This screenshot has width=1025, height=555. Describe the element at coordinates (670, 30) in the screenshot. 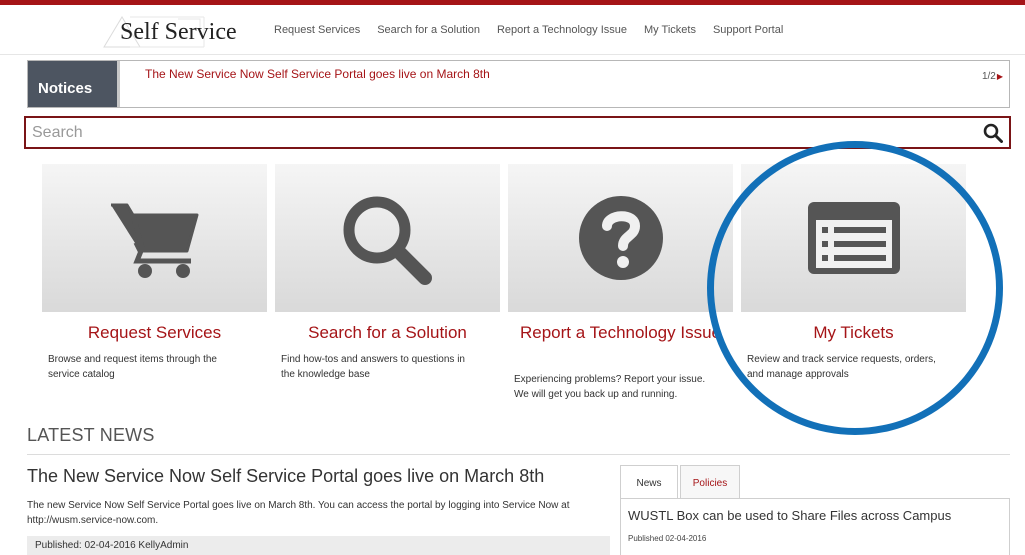

I see `nav-my-tickets: My Tickets` at that location.